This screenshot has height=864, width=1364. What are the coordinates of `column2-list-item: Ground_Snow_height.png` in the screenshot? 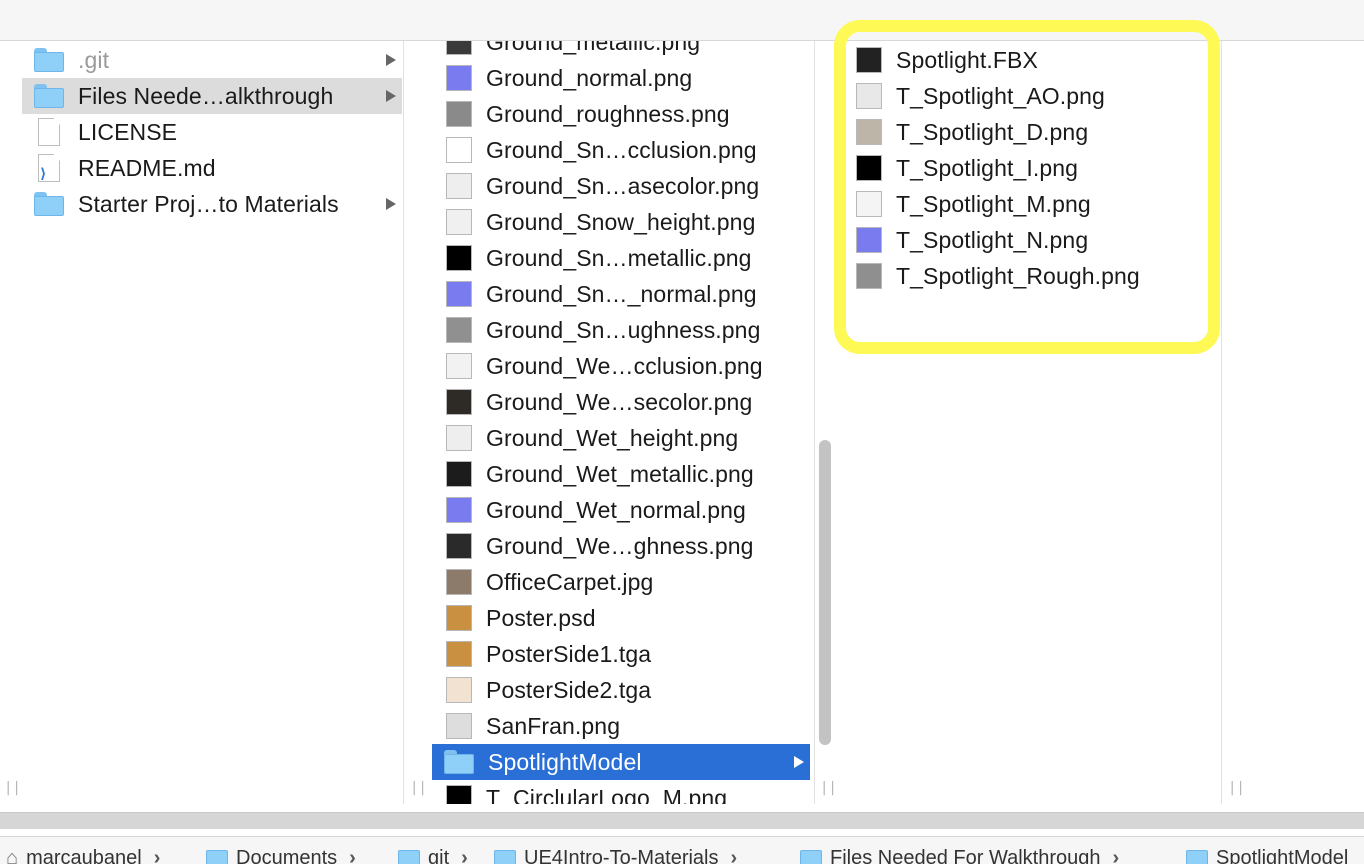 It's located at (621, 222).